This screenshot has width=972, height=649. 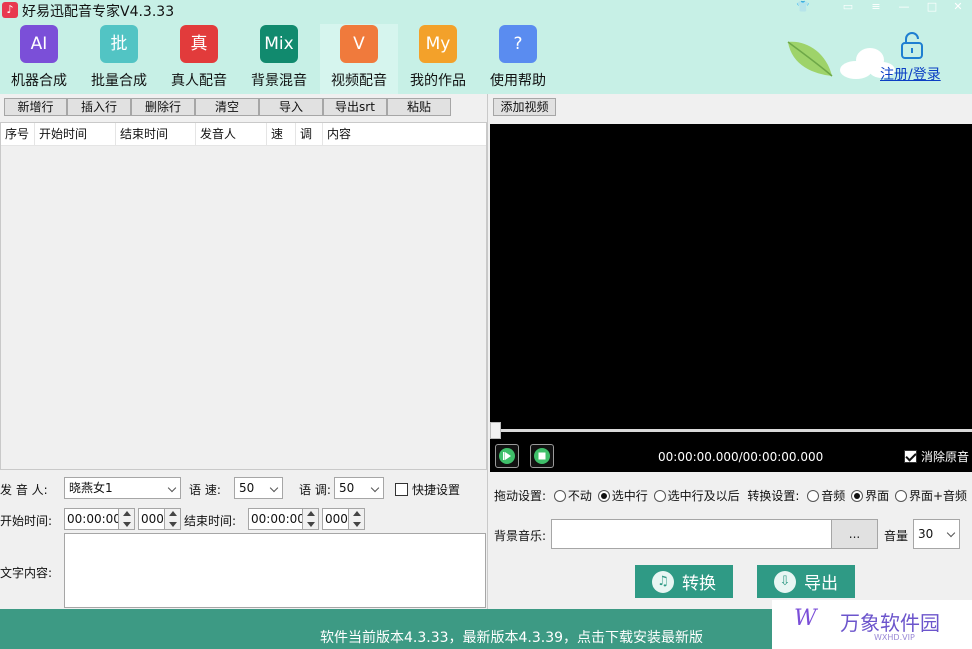 I want to click on seek-track, so click(x=734, y=430).